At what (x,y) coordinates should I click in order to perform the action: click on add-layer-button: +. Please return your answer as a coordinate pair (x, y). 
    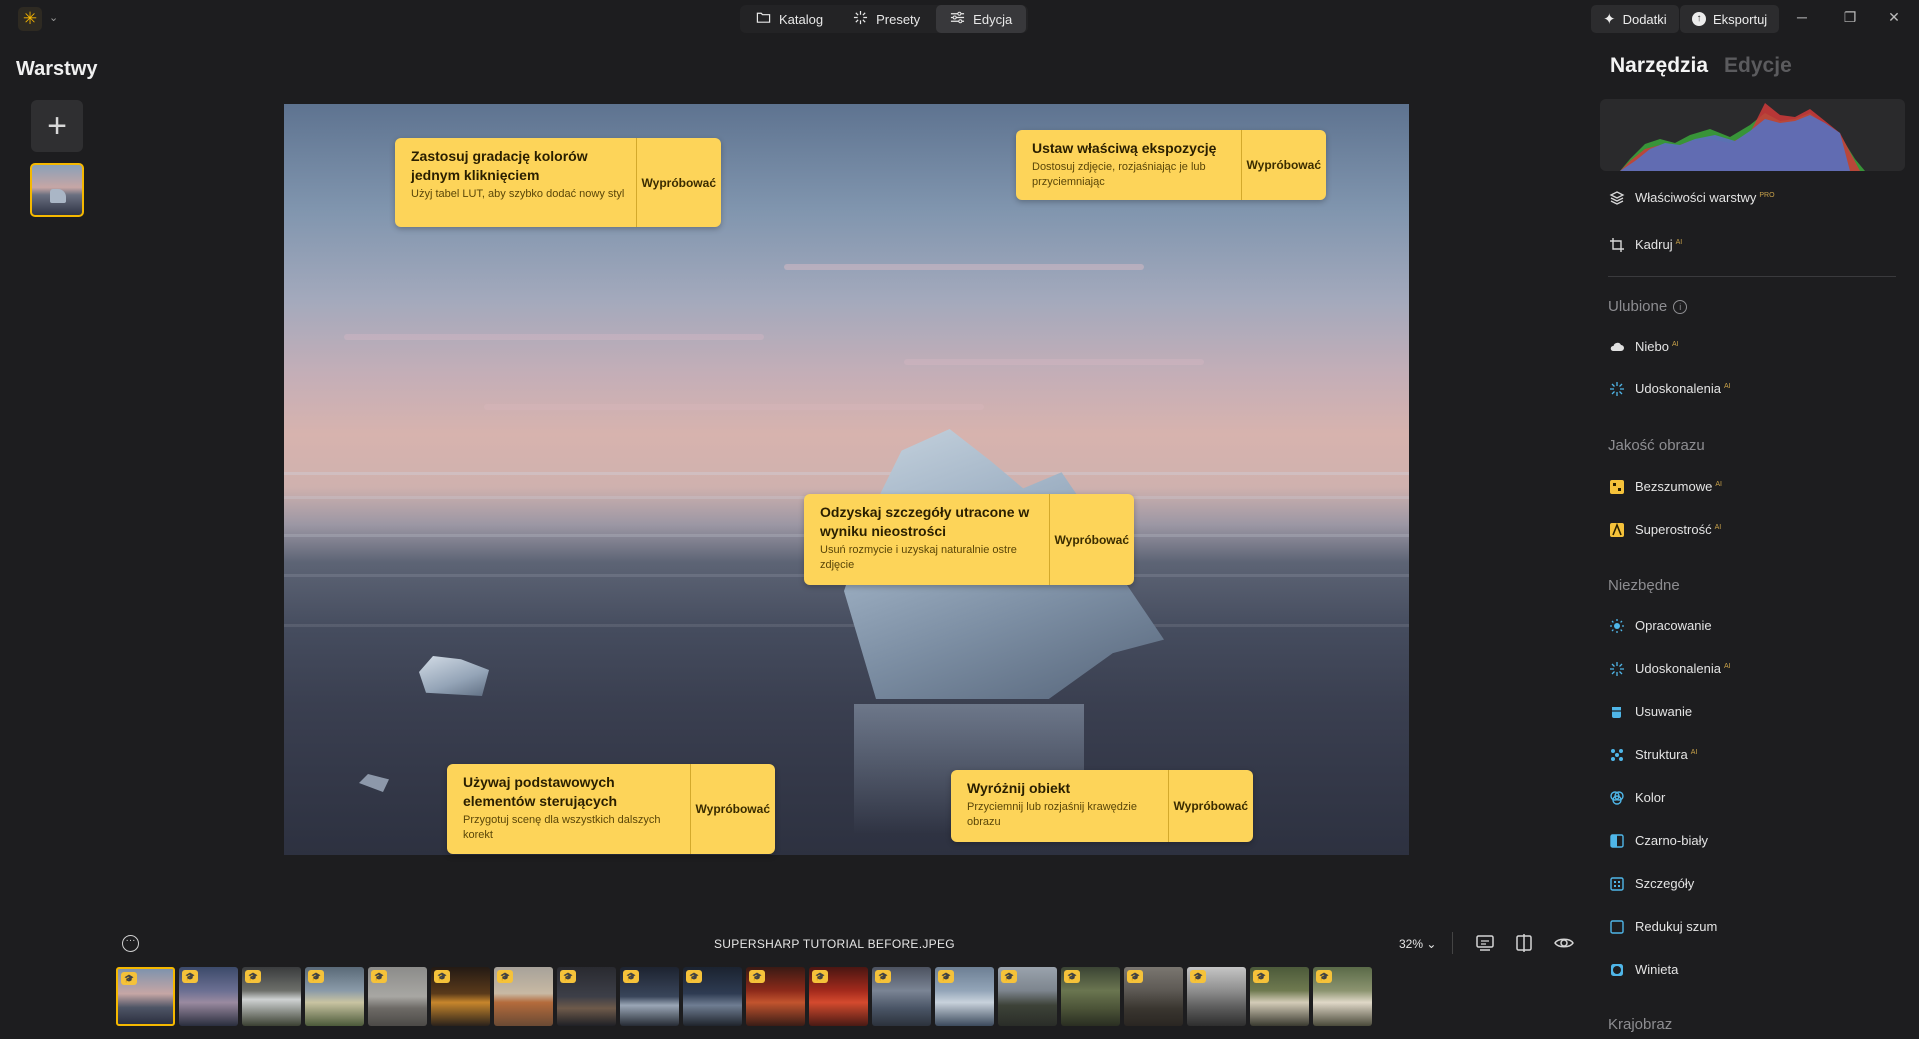
    Looking at the image, I should click on (57, 126).